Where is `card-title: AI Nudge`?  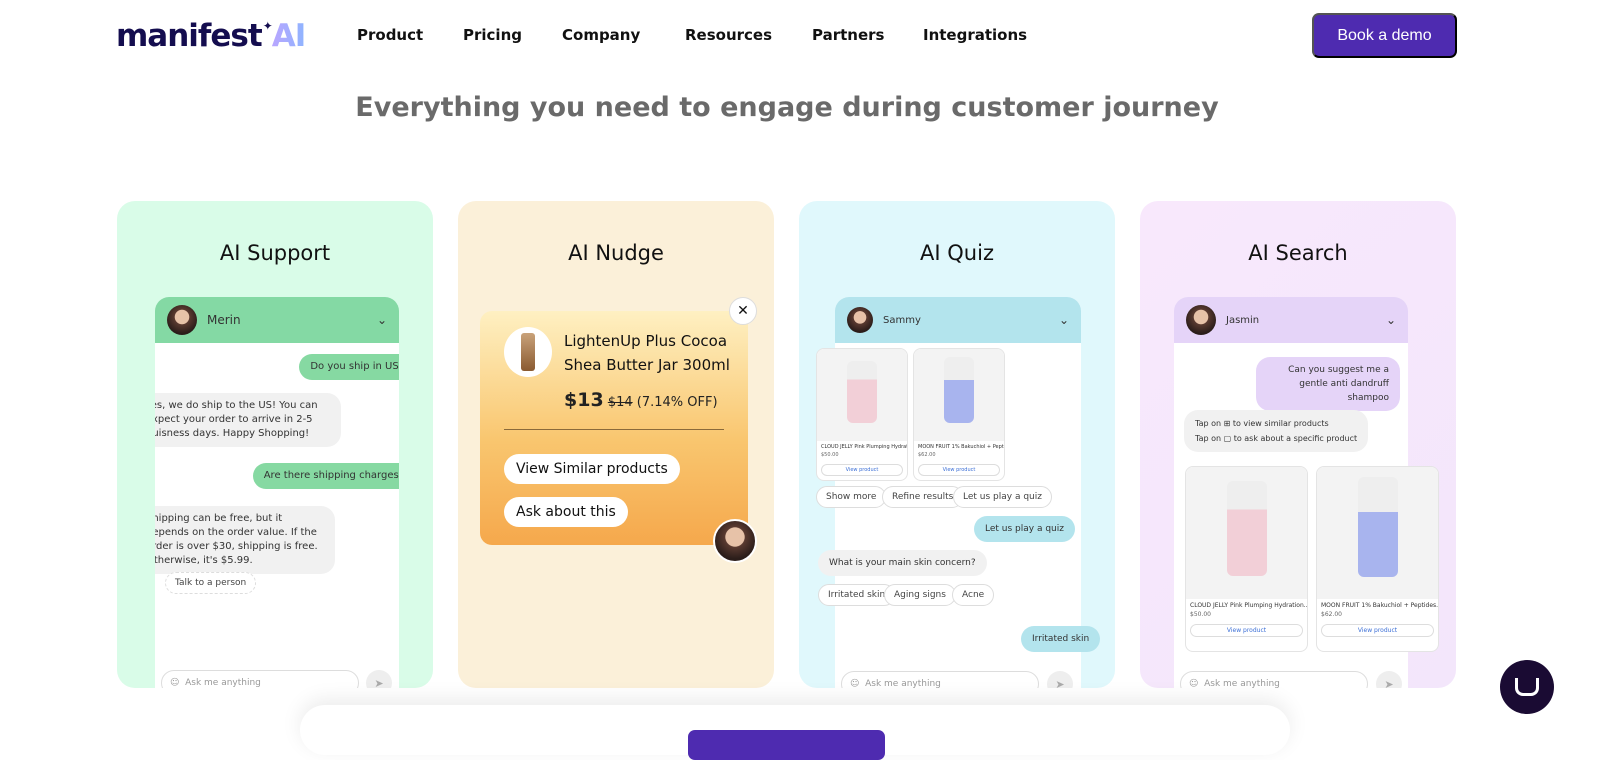
card-title: AI Nudge is located at coordinates (616, 253).